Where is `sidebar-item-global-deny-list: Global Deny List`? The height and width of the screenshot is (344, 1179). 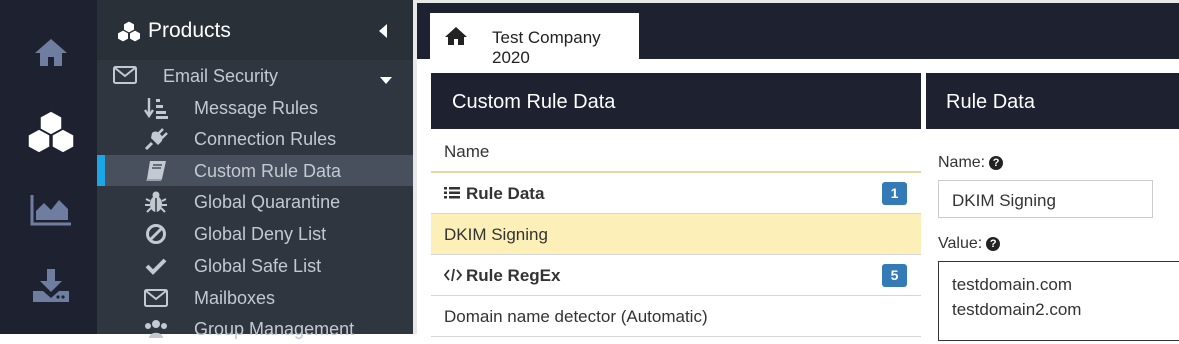 sidebar-item-global-deny-list: Global Deny List is located at coordinates (255, 233).